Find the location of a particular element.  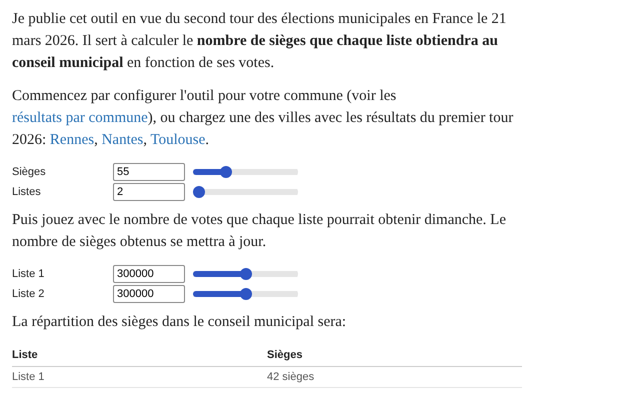

column-header: Liste is located at coordinates (139, 355).